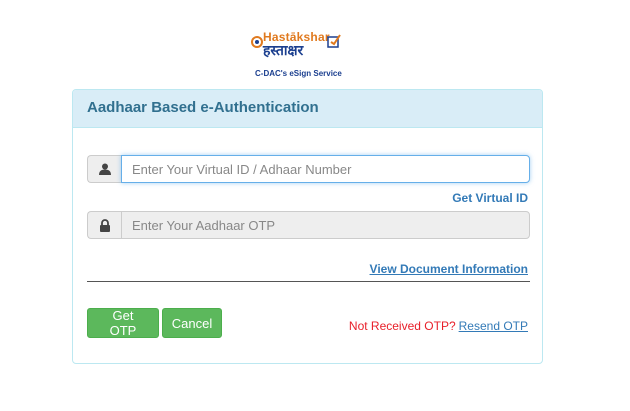  I want to click on user-icon, so click(104, 169).